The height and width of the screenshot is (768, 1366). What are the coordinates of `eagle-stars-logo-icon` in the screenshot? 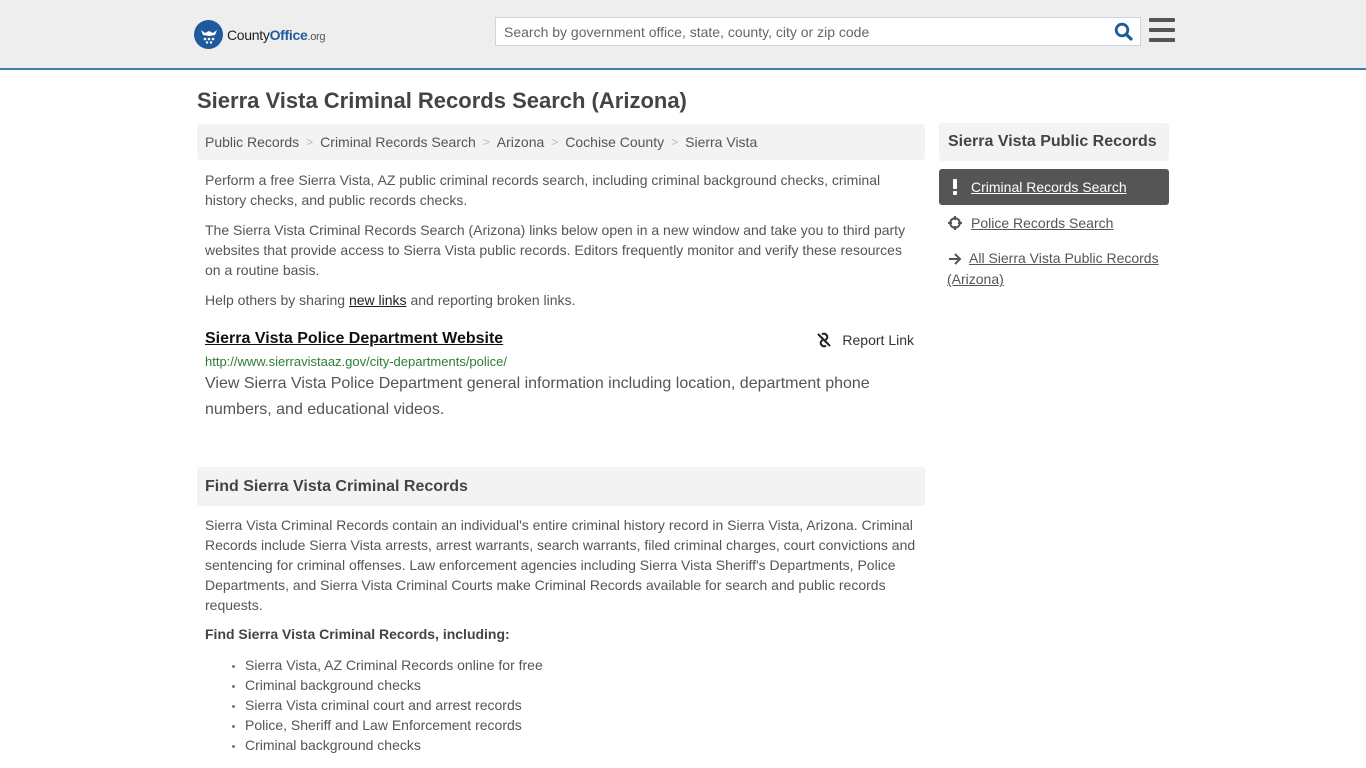 It's located at (208, 34).